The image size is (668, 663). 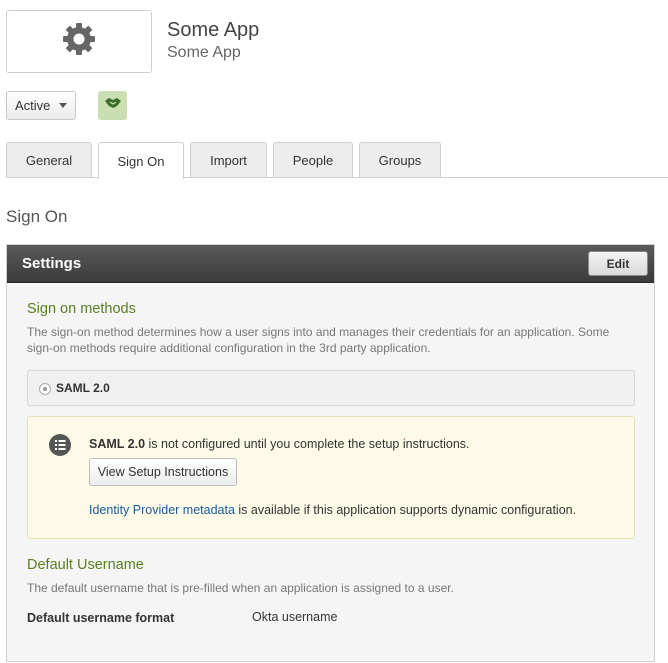 I want to click on app-title: Some App, so click(x=213, y=30).